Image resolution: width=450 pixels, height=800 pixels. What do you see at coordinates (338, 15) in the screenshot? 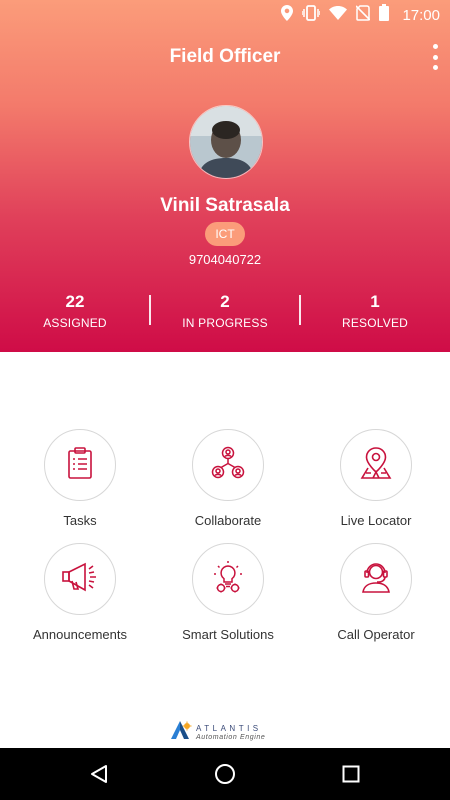
I see `wifi-icon` at bounding box center [338, 15].